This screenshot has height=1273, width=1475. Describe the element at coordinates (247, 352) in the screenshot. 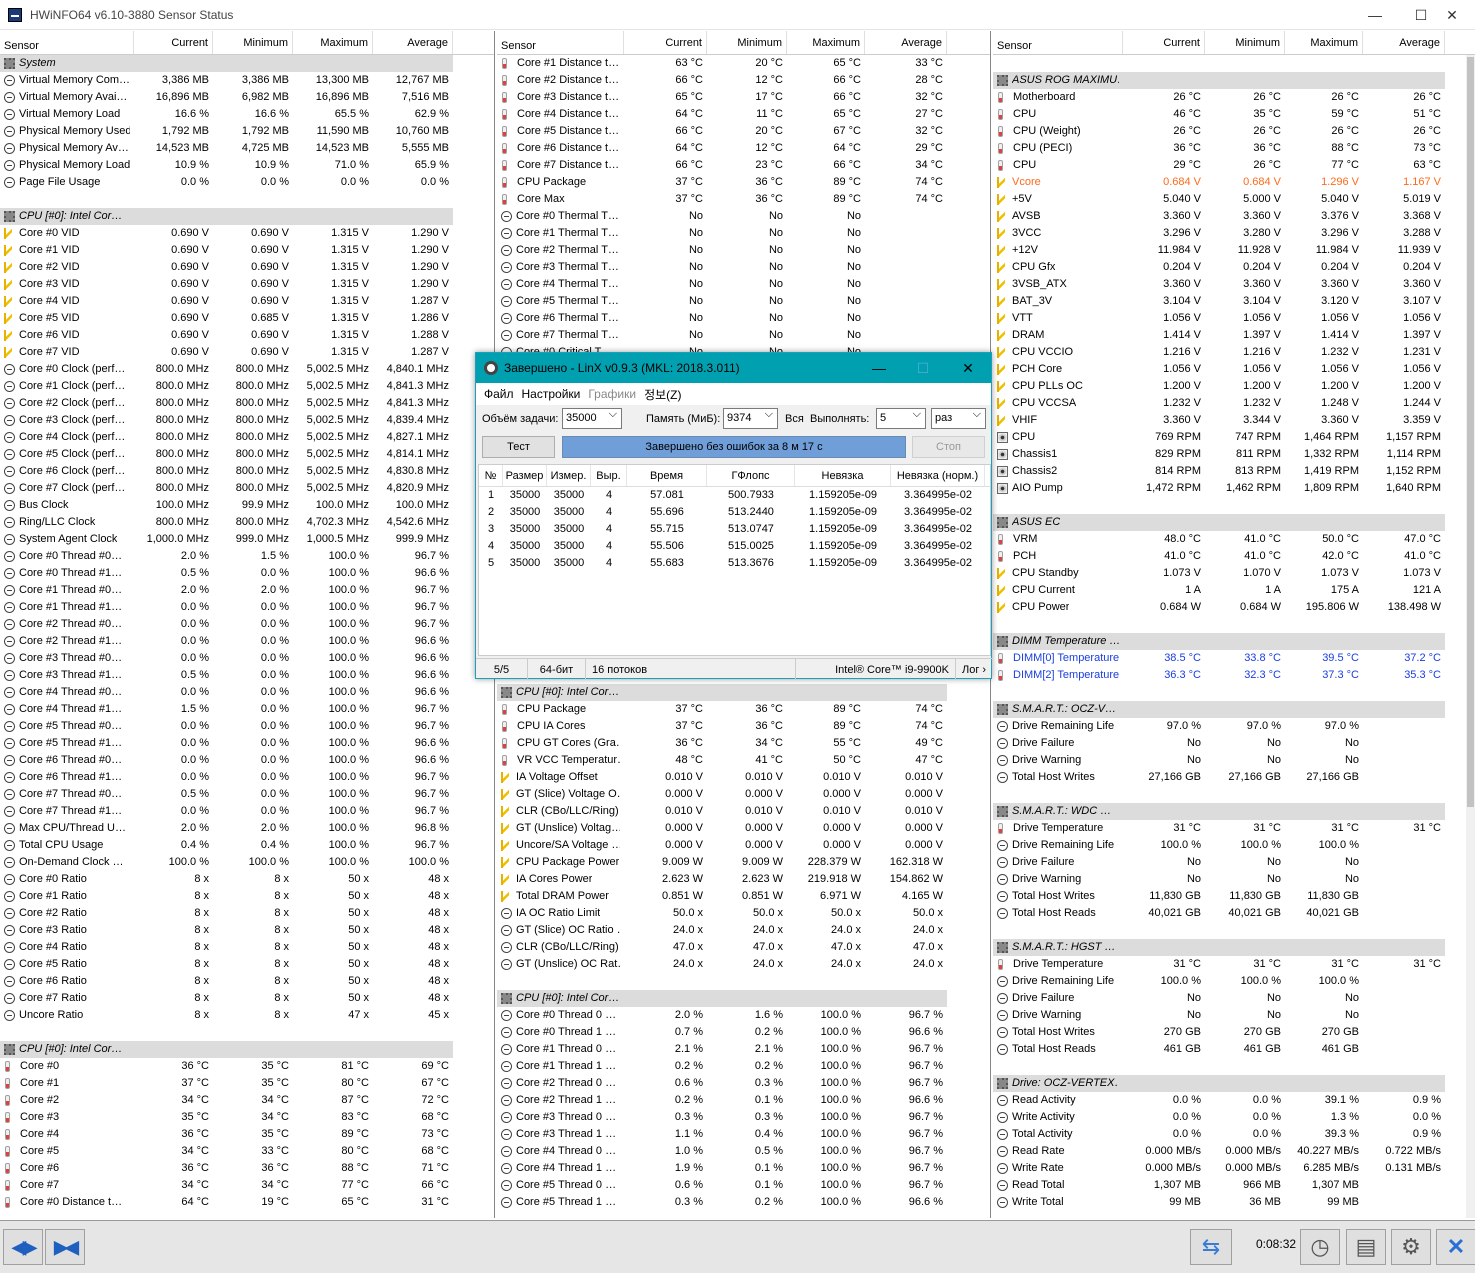

I see `sensor-row: Core #7 VID 0.690 V 0.690 V 1.315 V 1.287 V` at that location.